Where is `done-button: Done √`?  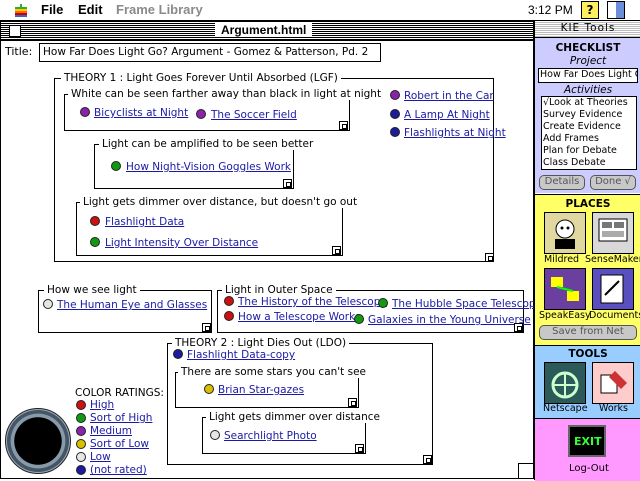 done-button: Done √ is located at coordinates (613, 182).